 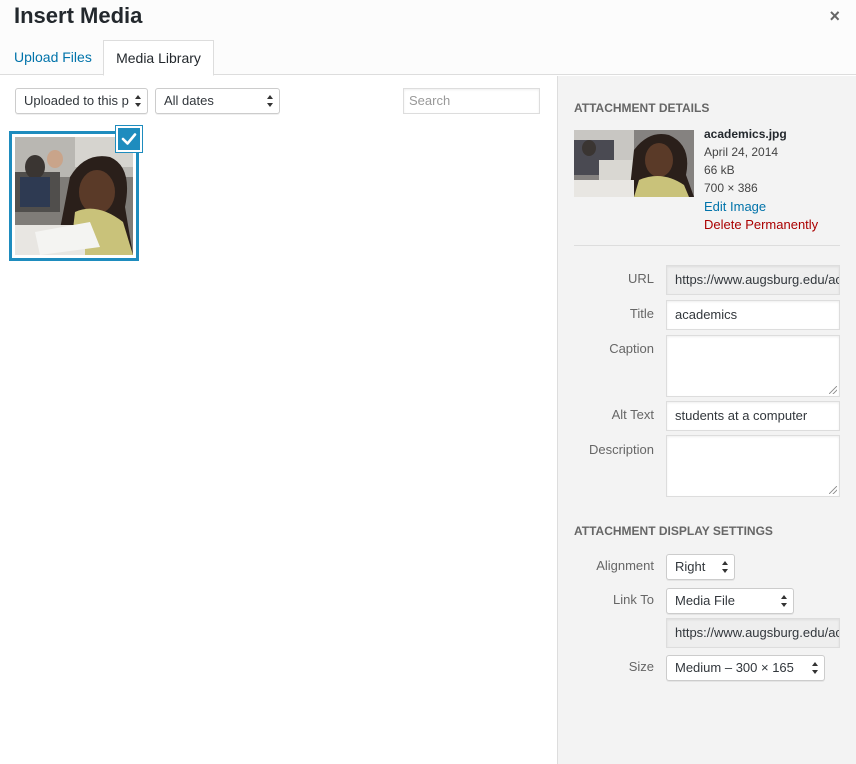 I want to click on alignment-value: Right, so click(x=690, y=566).